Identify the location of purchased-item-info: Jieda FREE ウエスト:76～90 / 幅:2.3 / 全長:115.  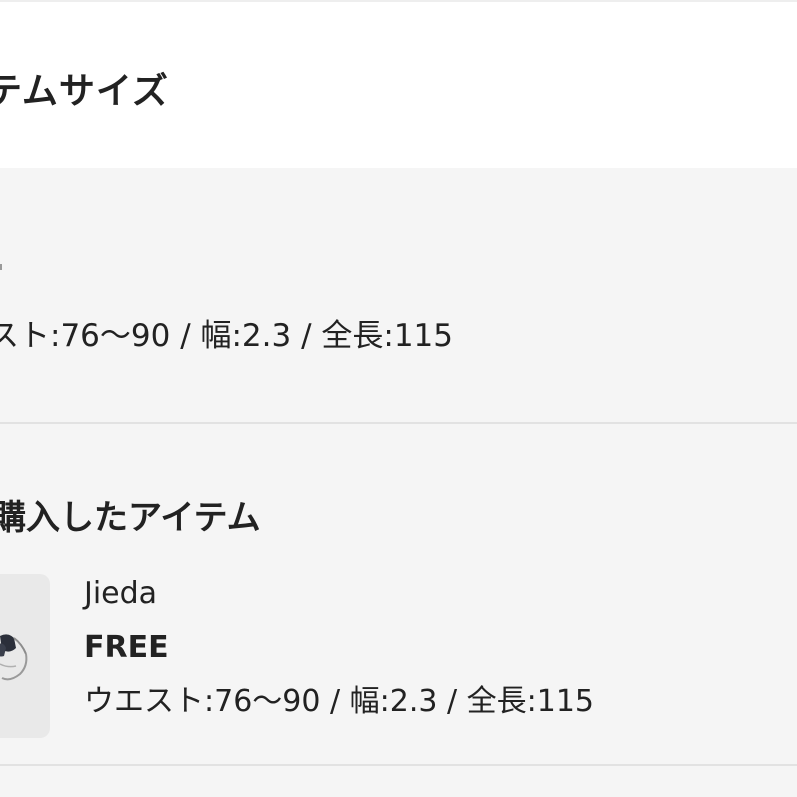
(339, 648).